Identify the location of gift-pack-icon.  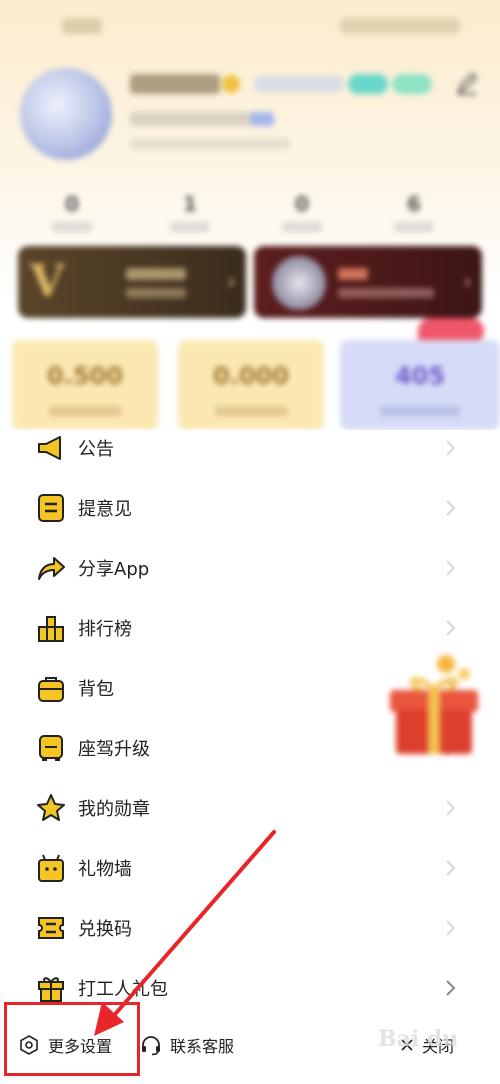
(51, 989).